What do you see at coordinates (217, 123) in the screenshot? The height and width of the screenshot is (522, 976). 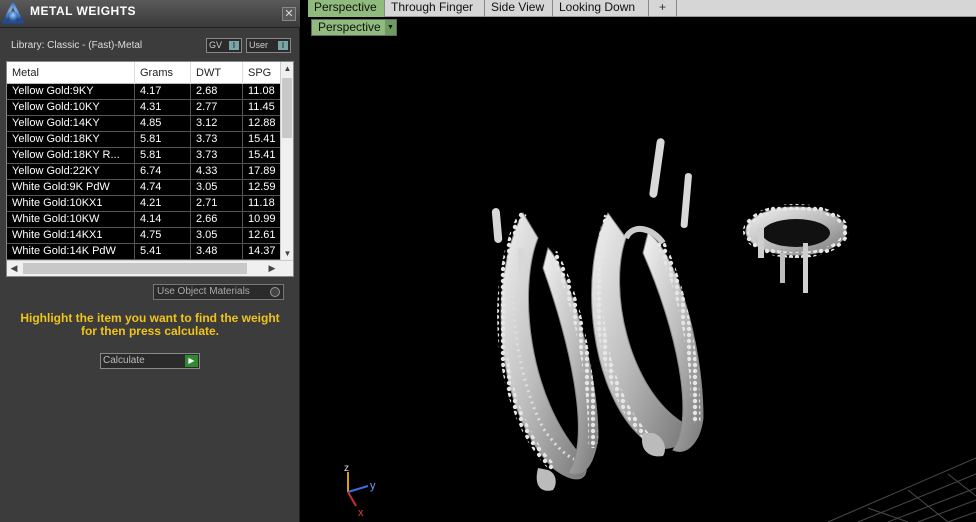 I see `dwt-cell: 3.12` at bounding box center [217, 123].